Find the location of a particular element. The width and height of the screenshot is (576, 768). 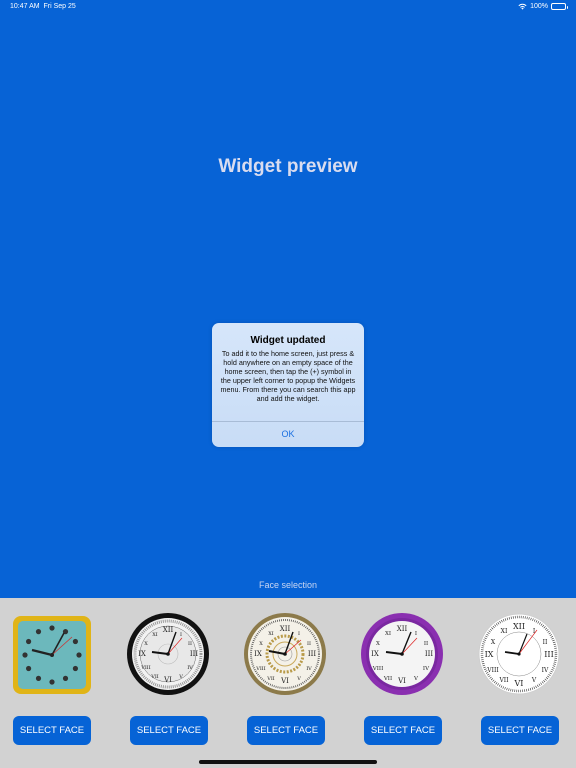

battery-icon is located at coordinates (559, 6).